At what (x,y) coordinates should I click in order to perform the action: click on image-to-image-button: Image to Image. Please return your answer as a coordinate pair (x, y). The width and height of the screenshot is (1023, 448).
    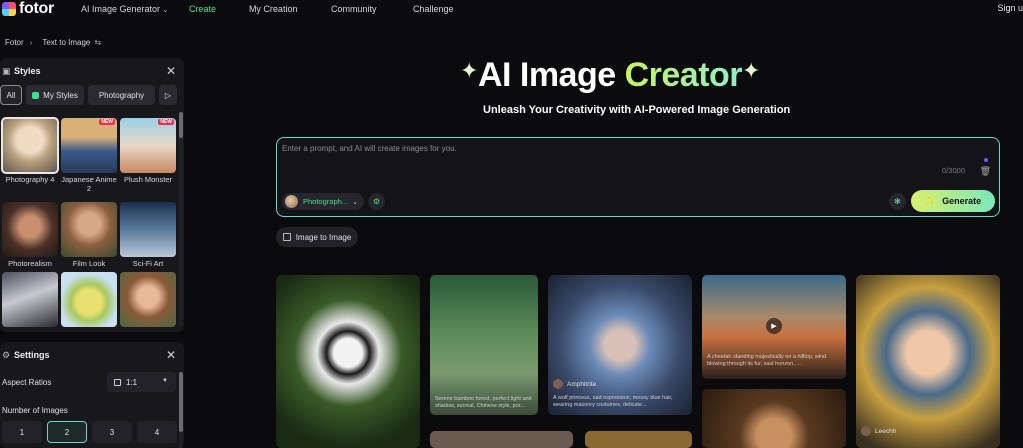
    Looking at the image, I should click on (317, 237).